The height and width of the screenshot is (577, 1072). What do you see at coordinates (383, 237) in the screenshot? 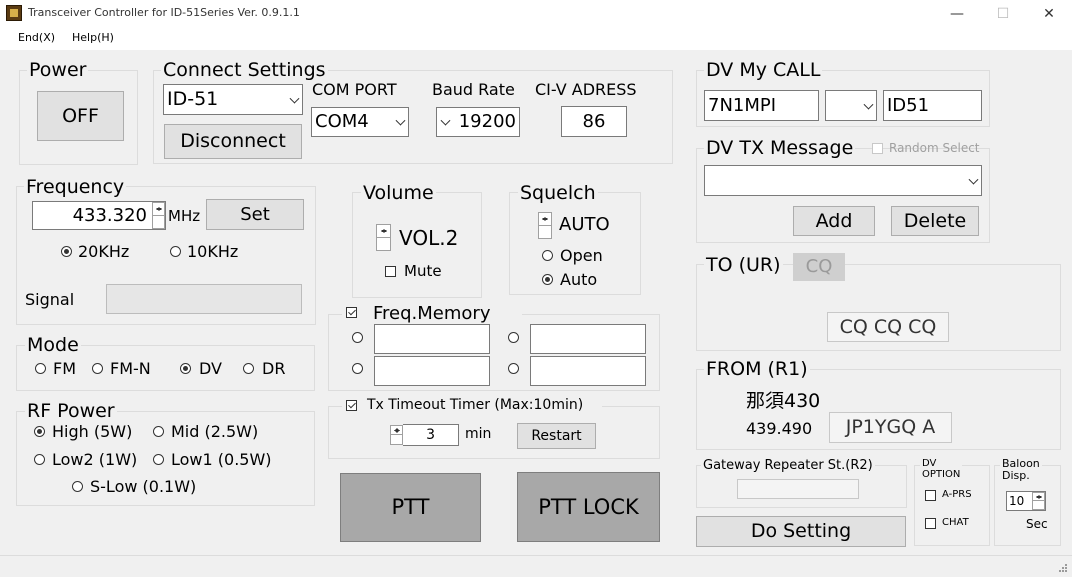
I see `volume-spinner` at bounding box center [383, 237].